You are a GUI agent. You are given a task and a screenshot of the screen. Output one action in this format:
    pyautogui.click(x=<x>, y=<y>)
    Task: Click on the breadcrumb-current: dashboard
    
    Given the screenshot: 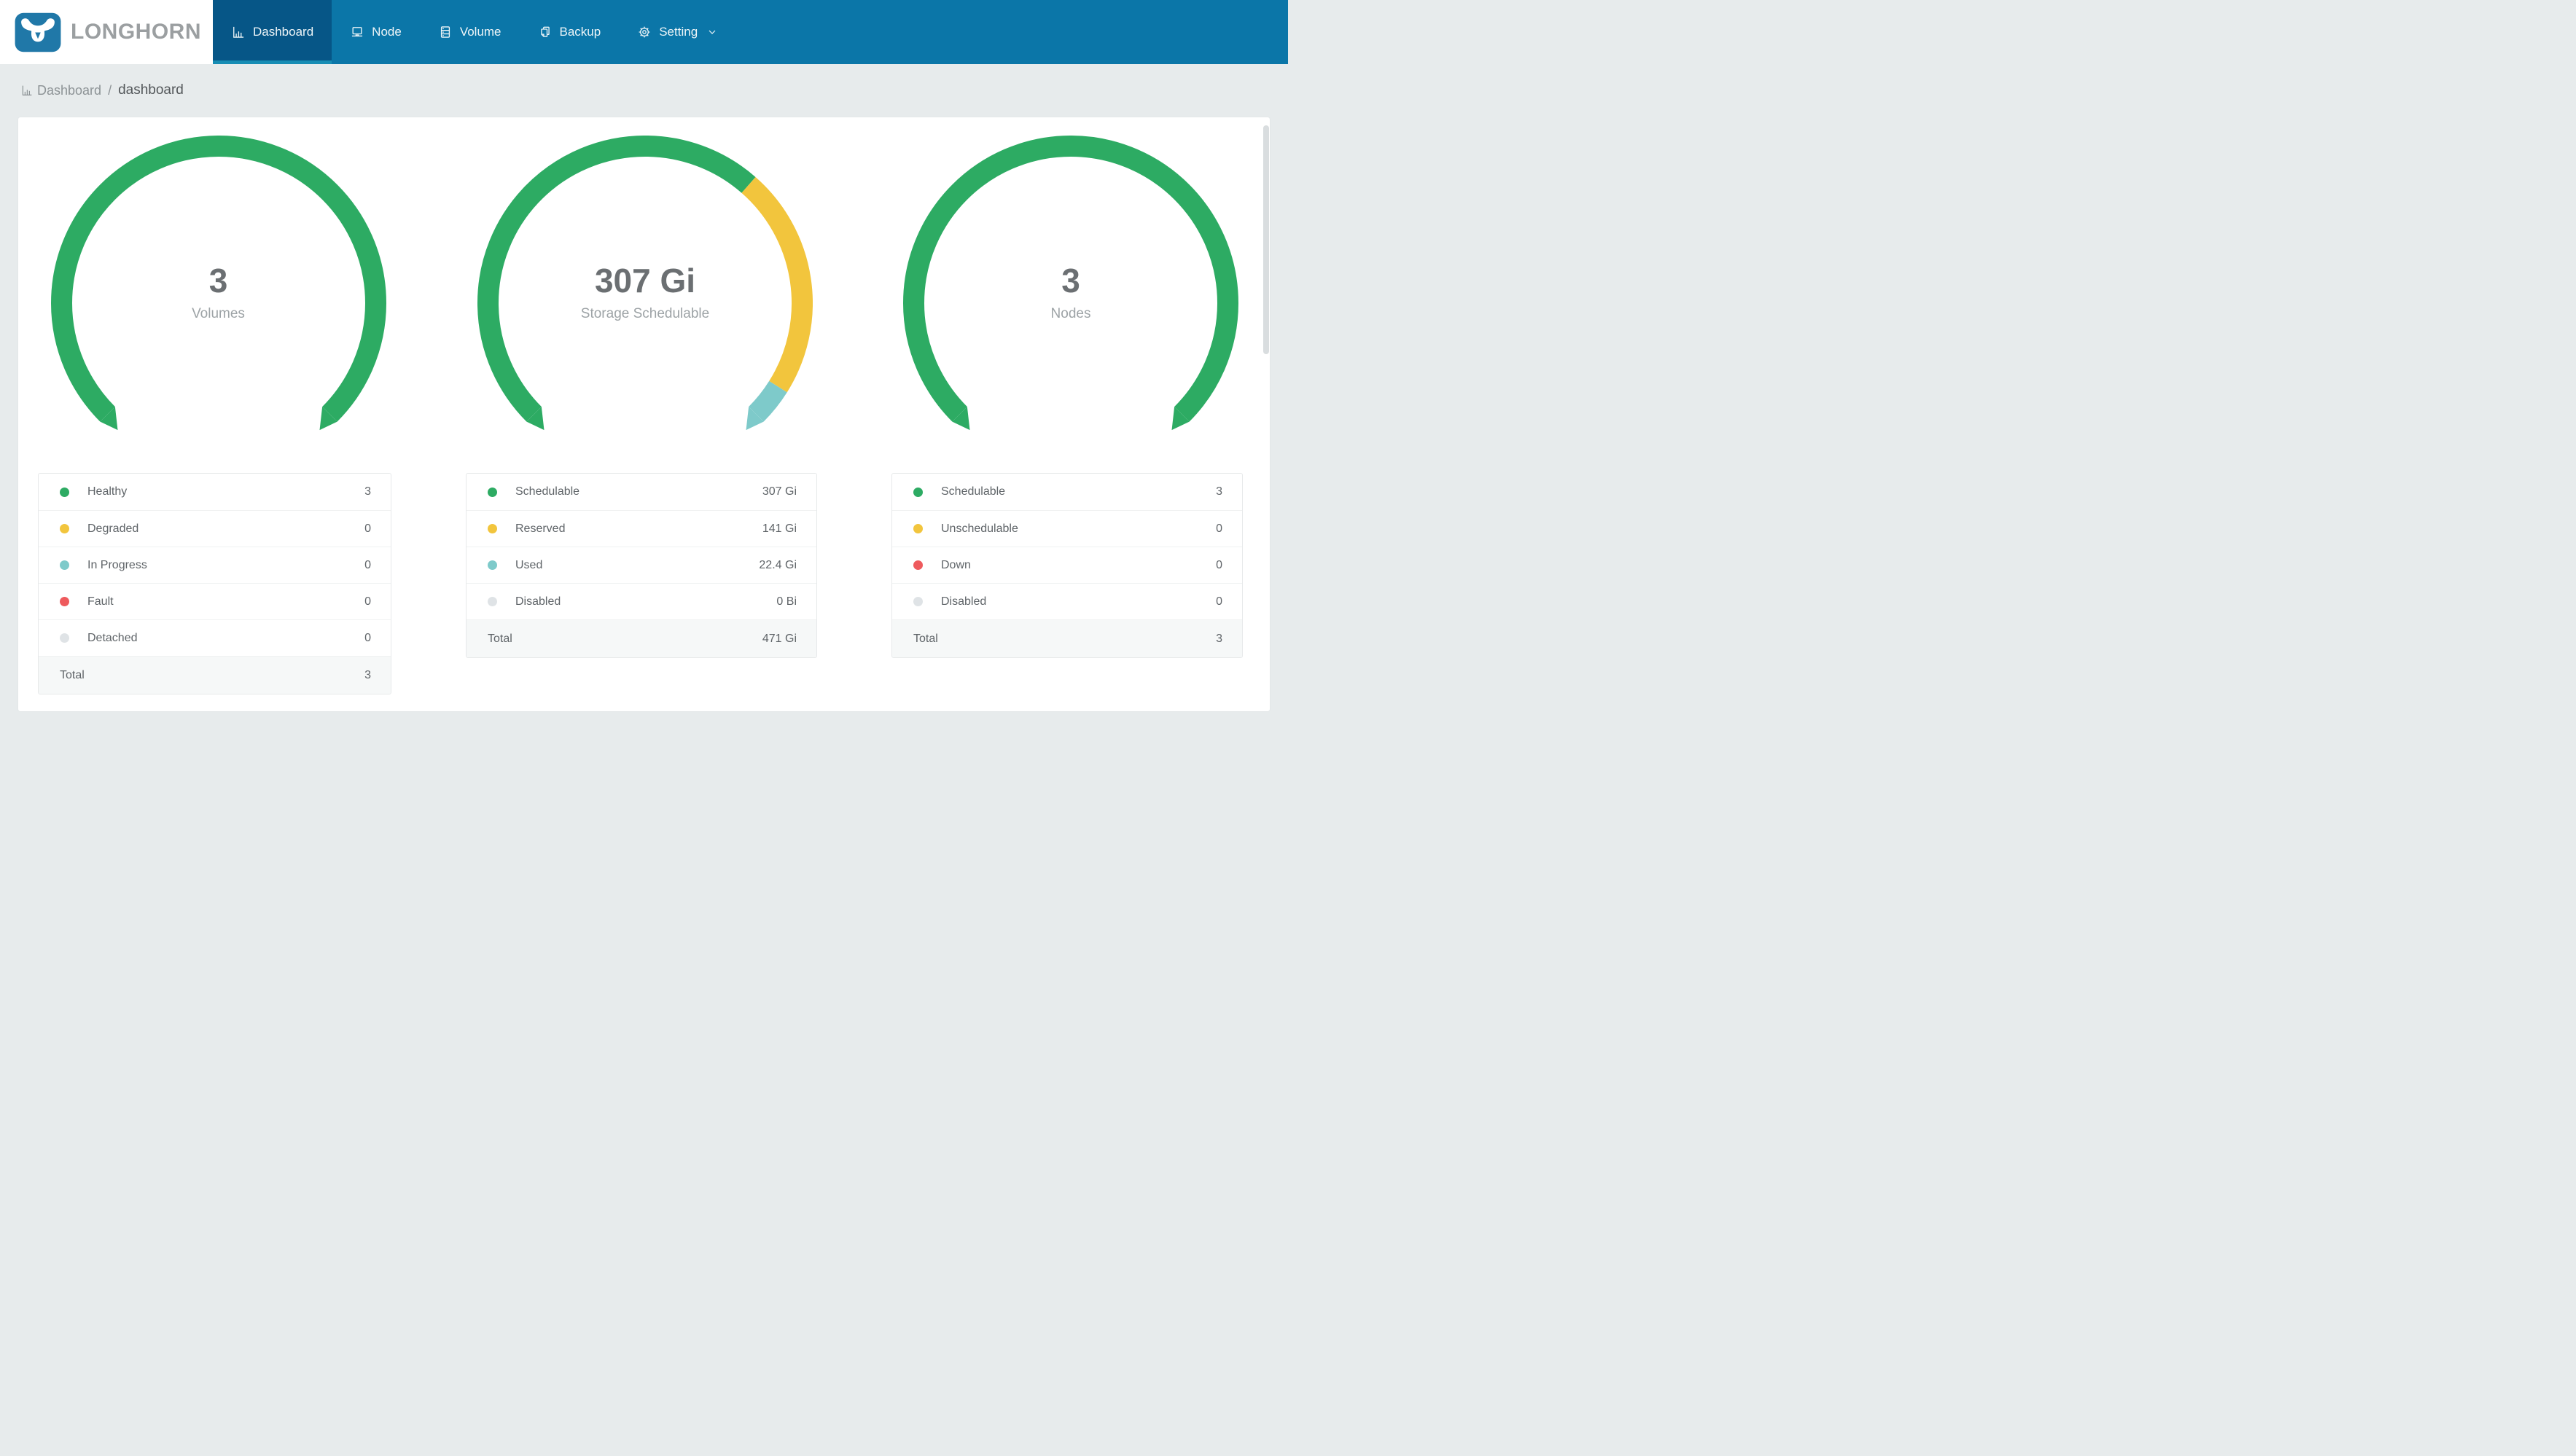 What is the action you would take?
    pyautogui.click(x=151, y=90)
    